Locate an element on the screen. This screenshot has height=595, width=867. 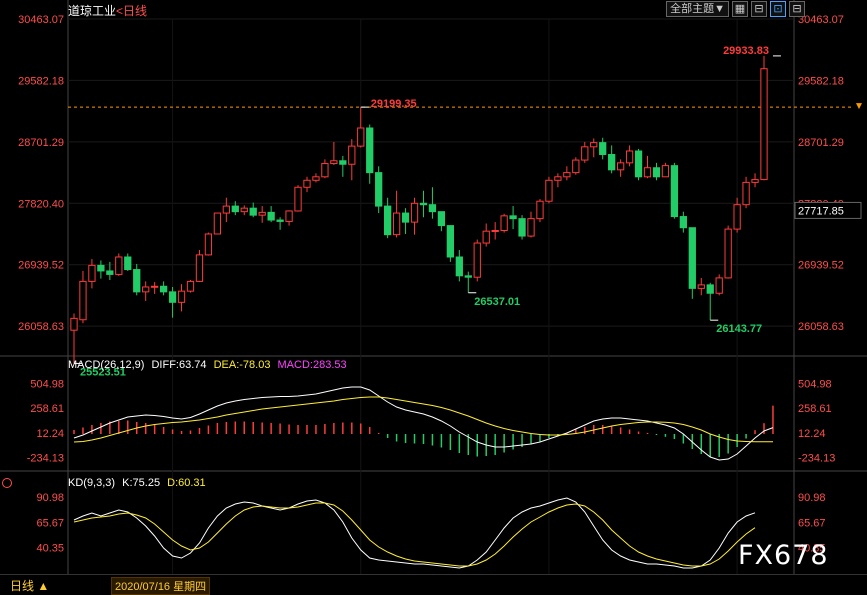
macd-tick-right-0: 504.98 is located at coordinates (815, 385).